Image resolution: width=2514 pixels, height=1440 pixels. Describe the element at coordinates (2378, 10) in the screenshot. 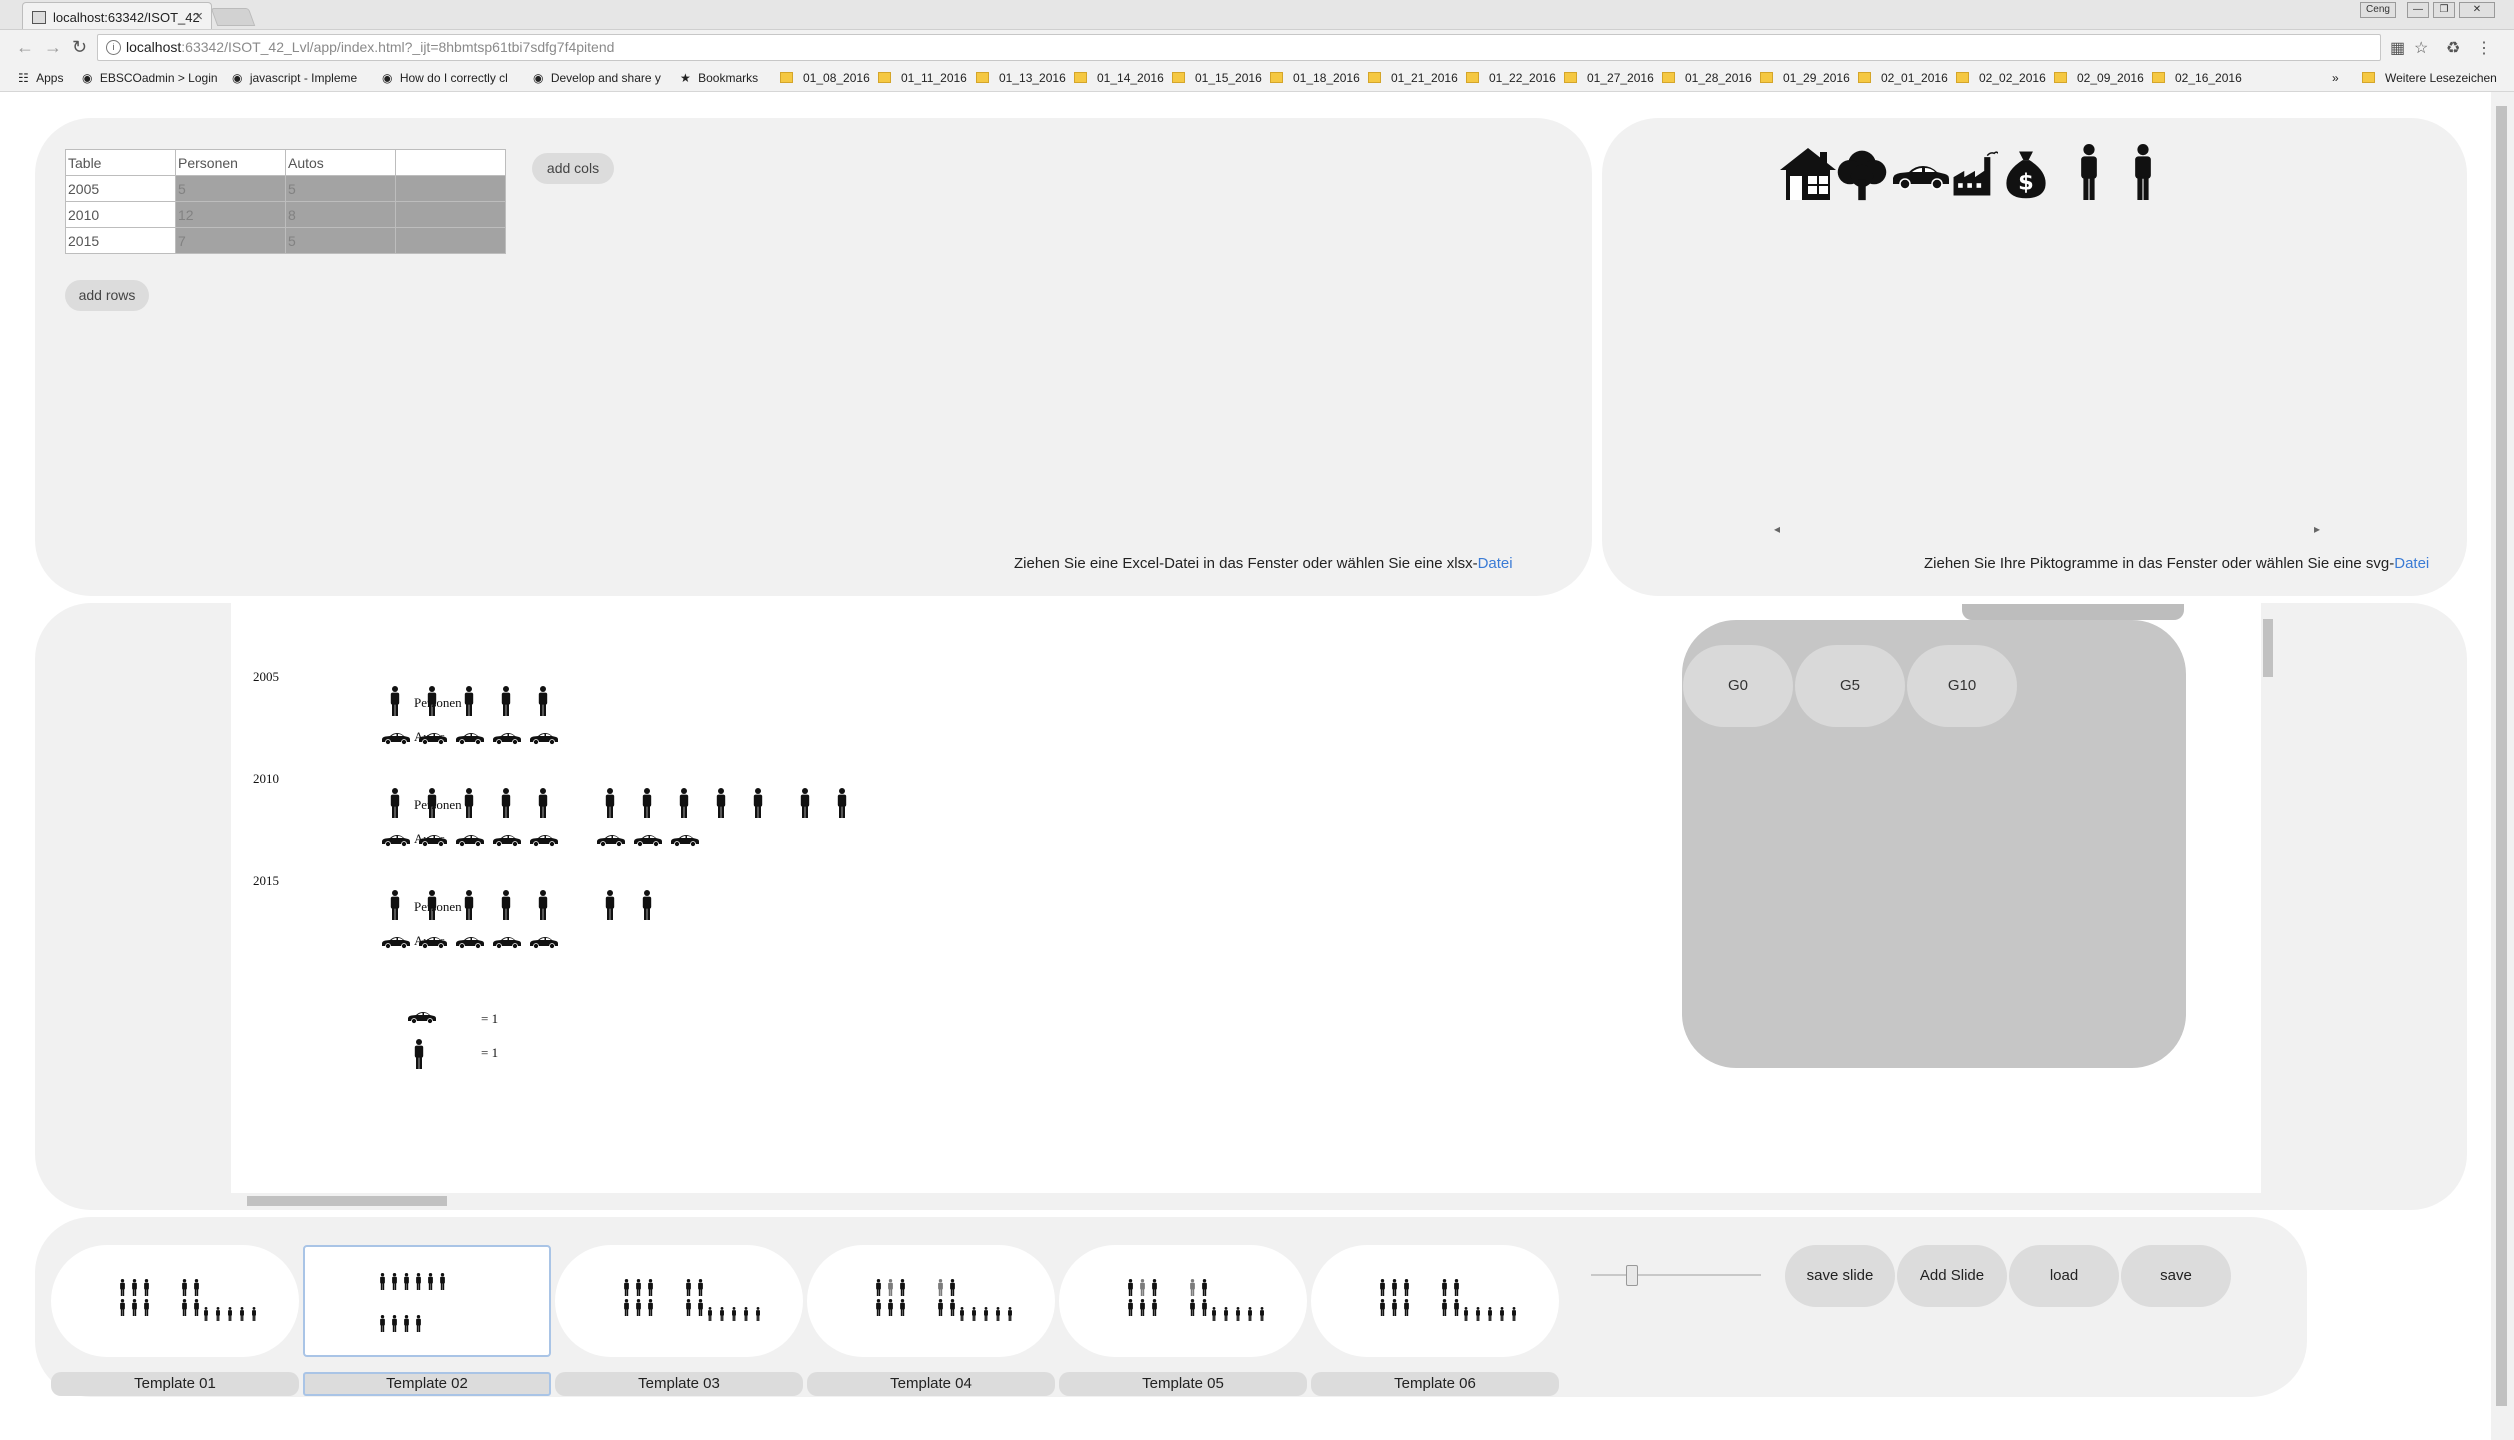

I see `profile-button: Ceng` at that location.